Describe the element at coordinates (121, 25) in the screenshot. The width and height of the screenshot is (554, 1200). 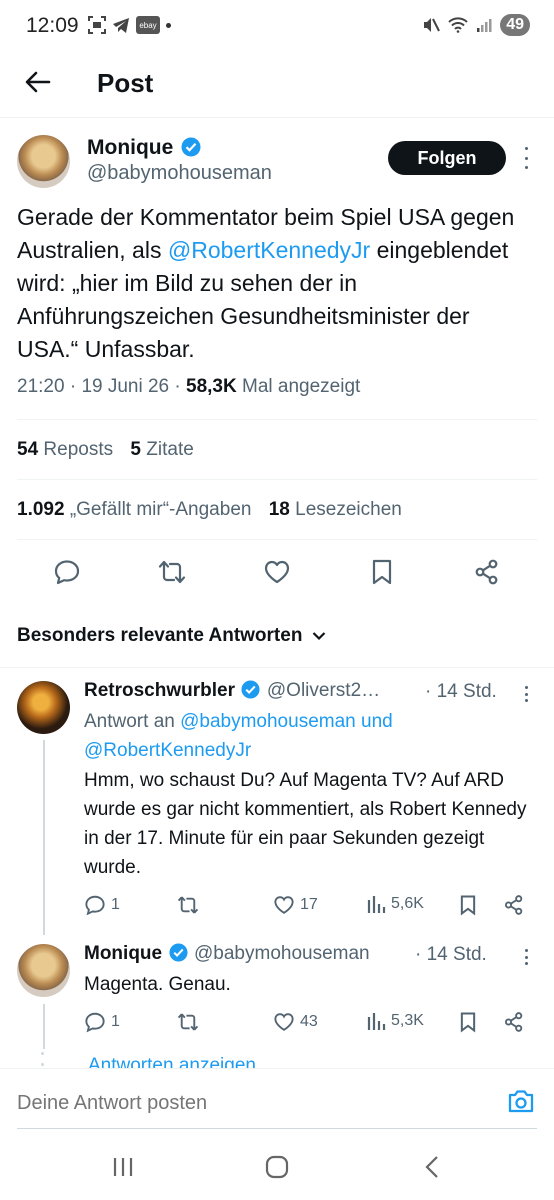
I see `telegram-icon` at that location.